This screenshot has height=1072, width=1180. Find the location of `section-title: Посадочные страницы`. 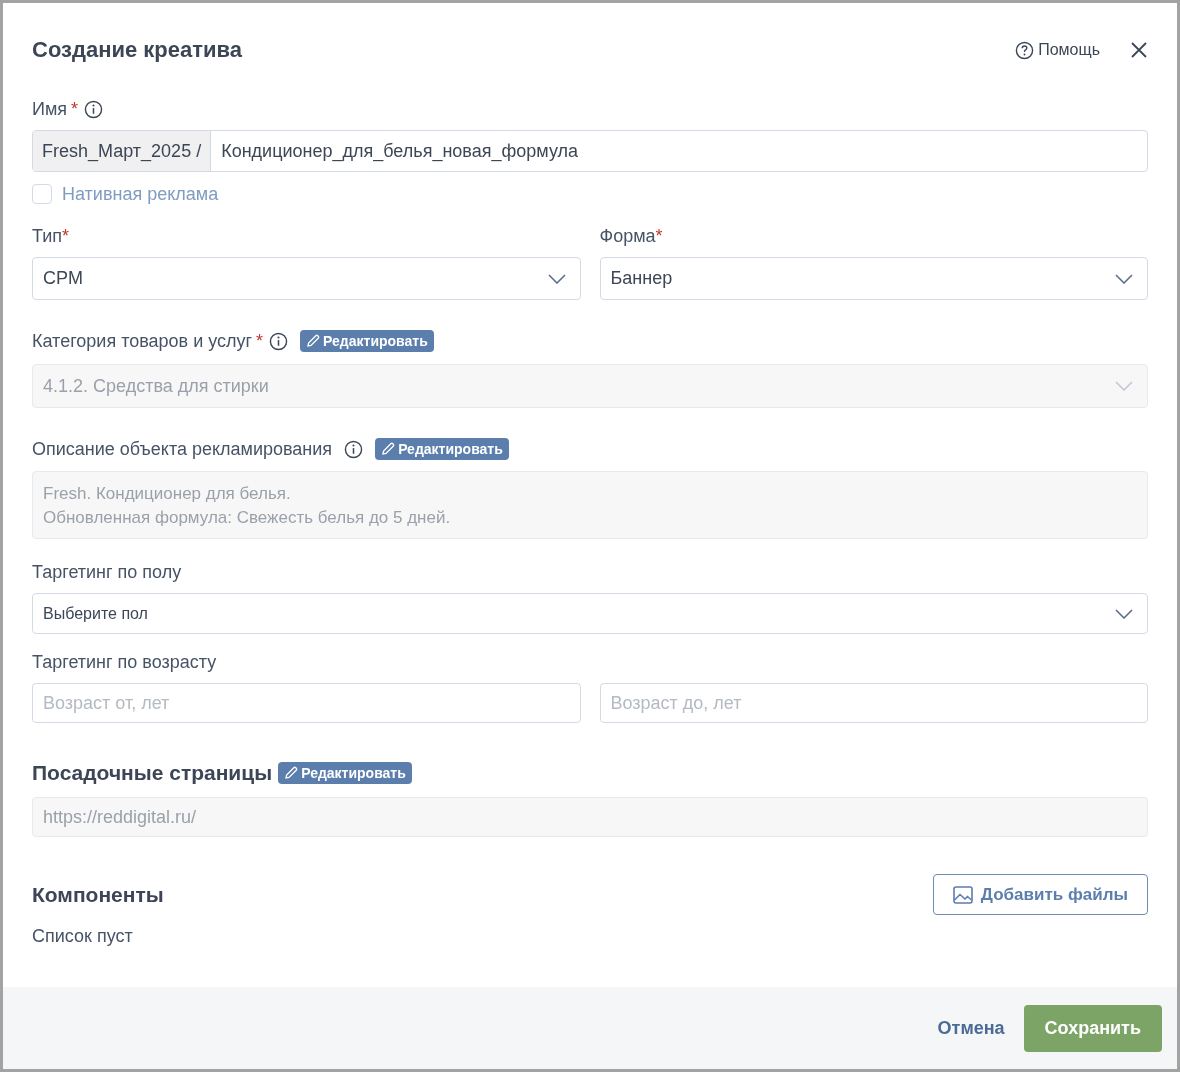

section-title: Посадочные страницы is located at coordinates (152, 773).